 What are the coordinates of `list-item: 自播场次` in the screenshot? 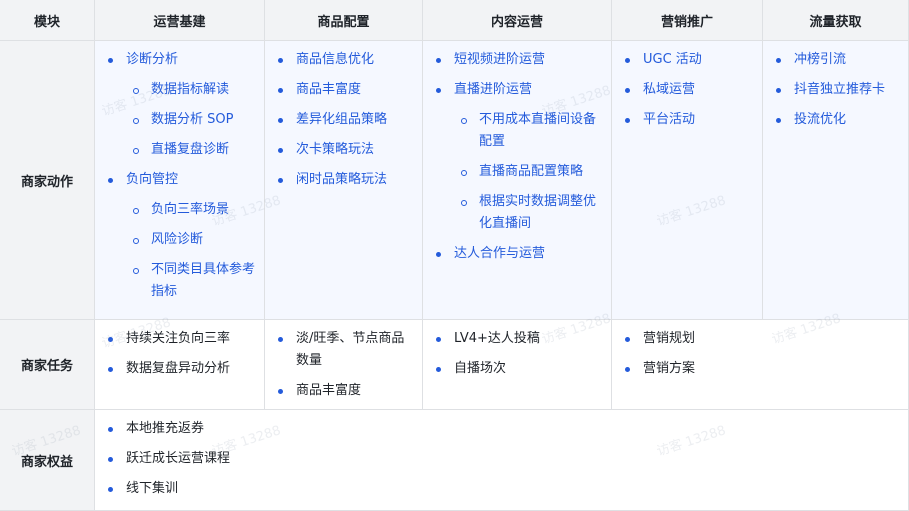 It's located at (519, 369).